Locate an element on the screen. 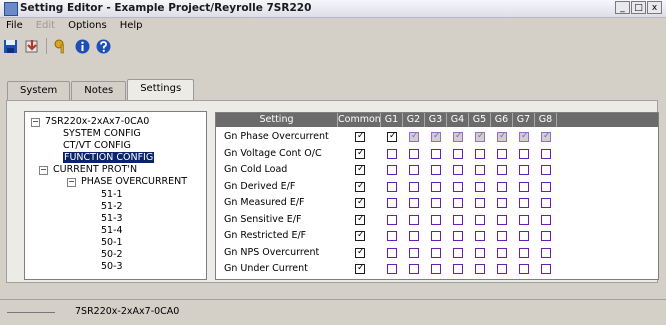  help-icon is located at coordinates (103, 46).